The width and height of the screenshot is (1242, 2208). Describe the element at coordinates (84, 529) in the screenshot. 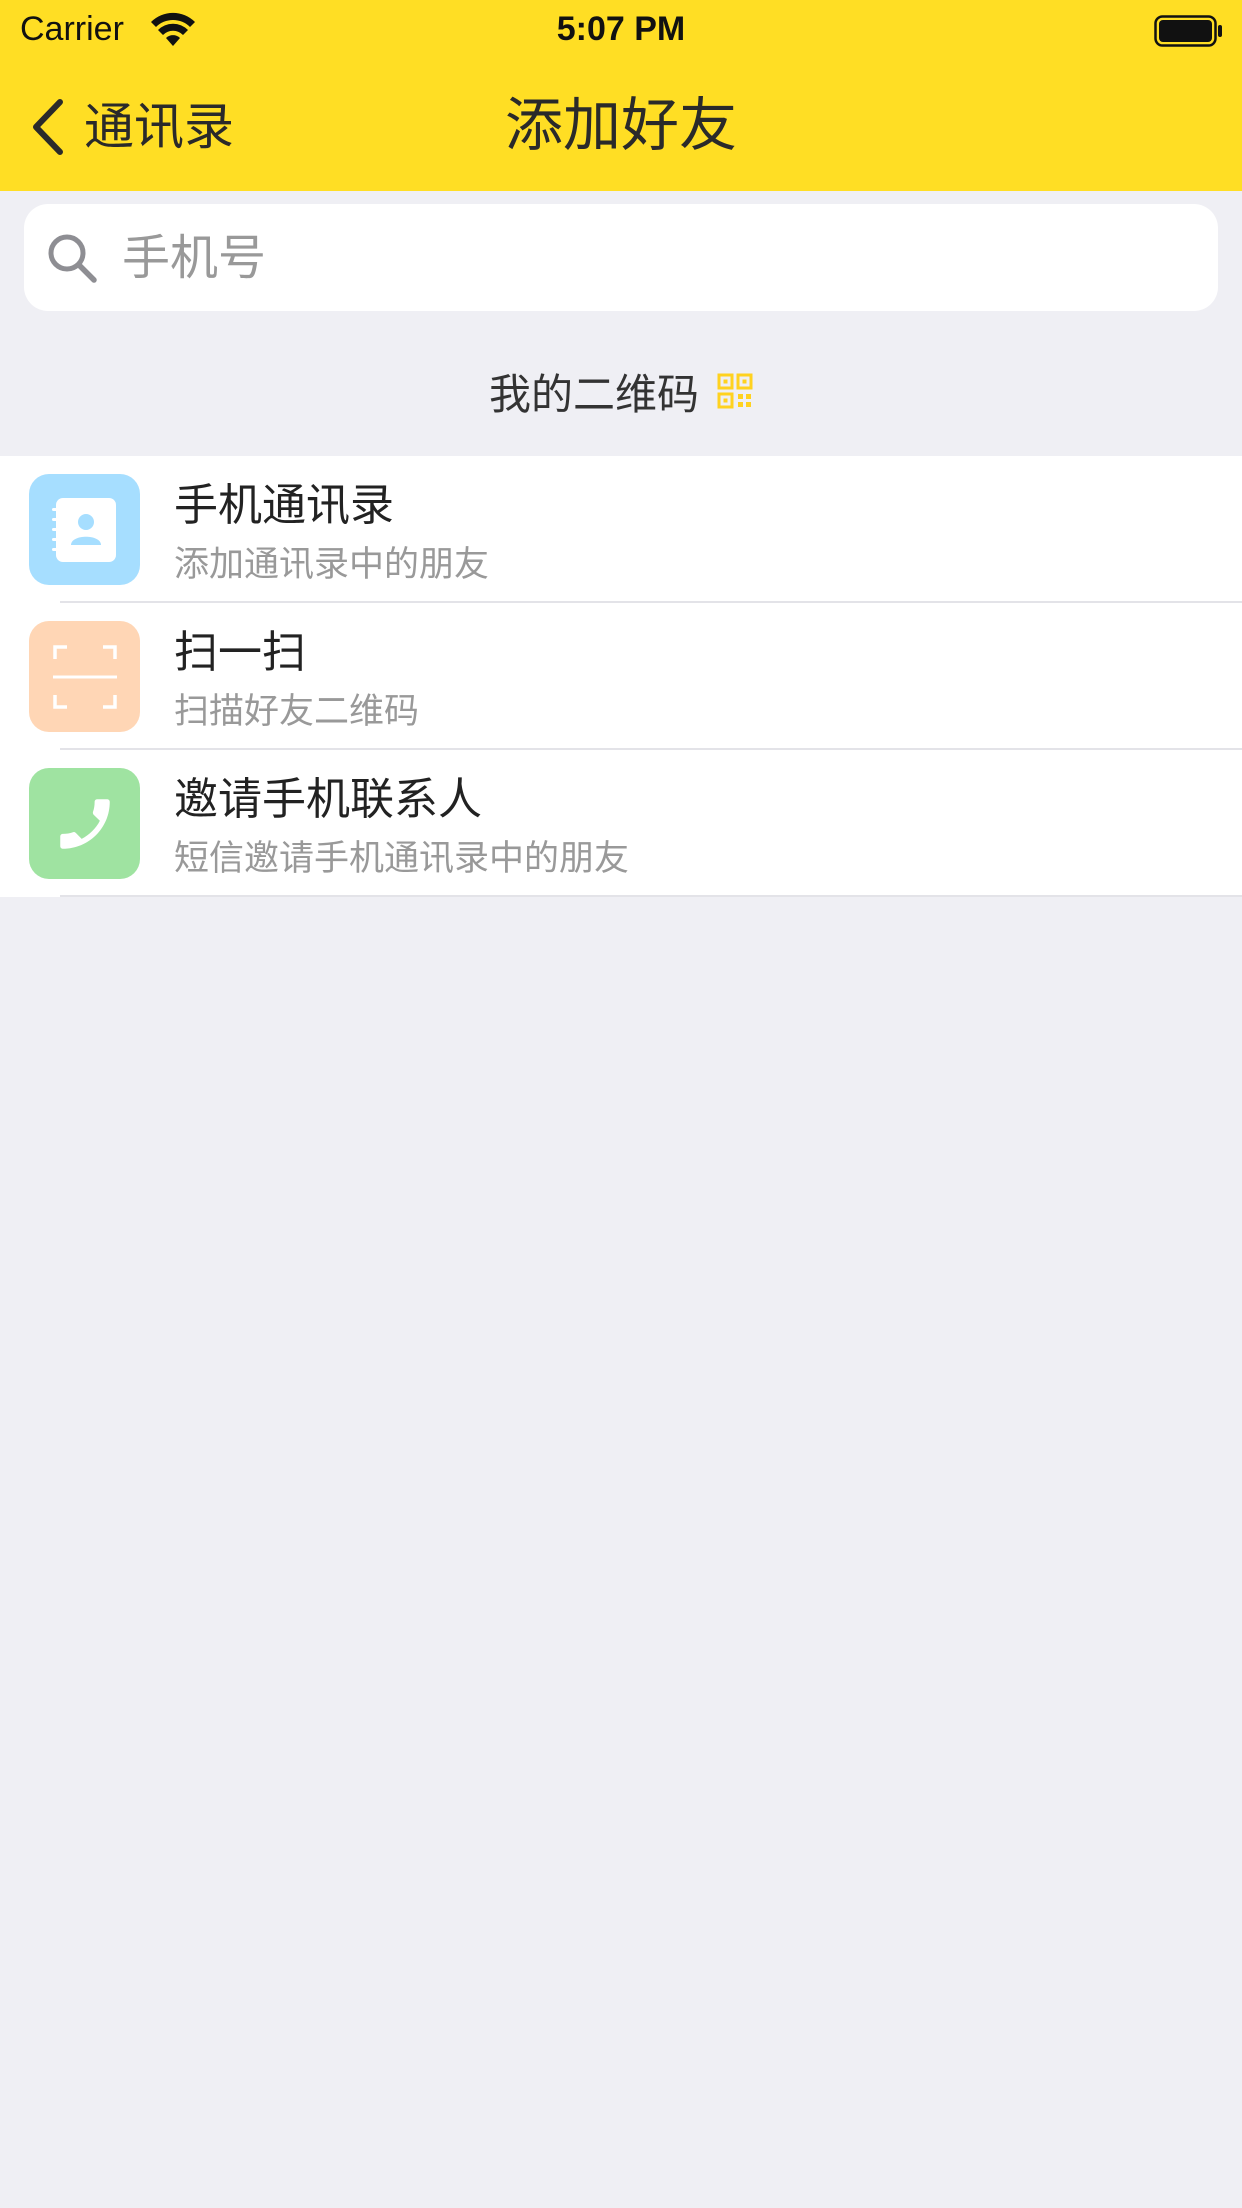

I see `contacts-book-icon` at that location.